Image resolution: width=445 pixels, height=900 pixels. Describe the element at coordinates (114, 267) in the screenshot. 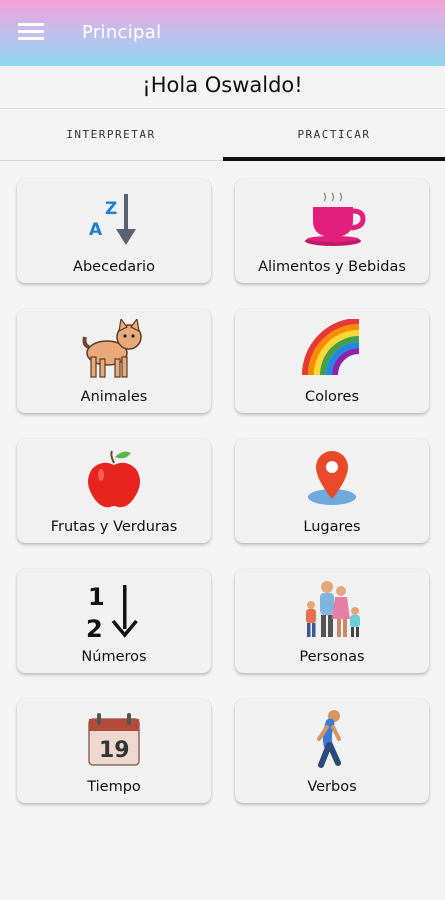

I see `category-label: Abecedario` at that location.